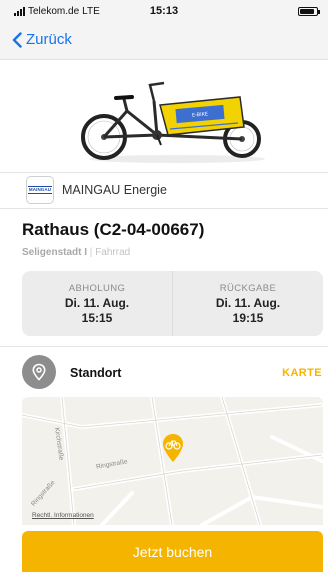 The height and width of the screenshot is (572, 328). Describe the element at coordinates (173, 448) in the screenshot. I see `bicycle-marker-icon` at that location.